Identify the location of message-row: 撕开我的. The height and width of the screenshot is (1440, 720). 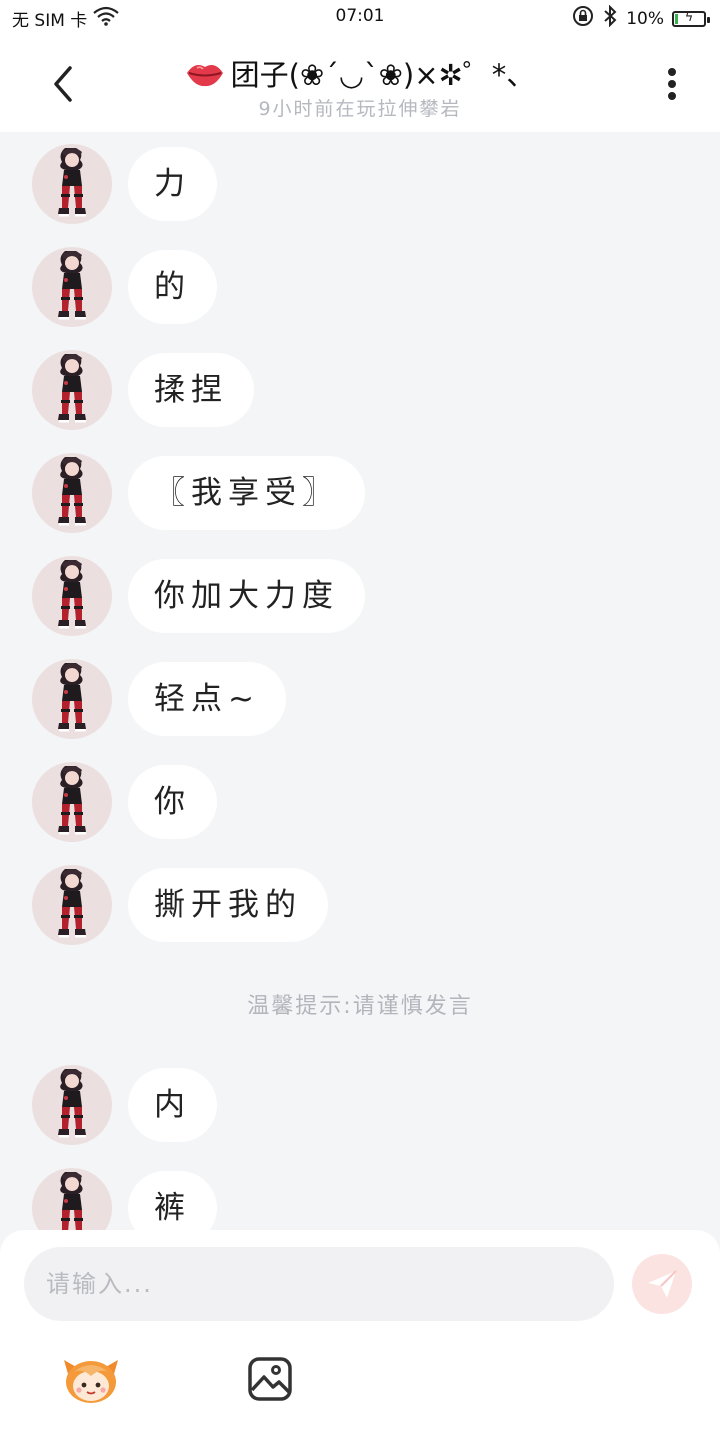
(180, 905).